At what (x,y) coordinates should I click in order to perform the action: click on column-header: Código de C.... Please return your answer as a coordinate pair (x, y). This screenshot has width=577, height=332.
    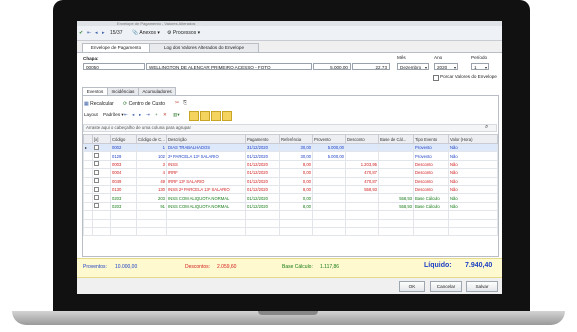
    Looking at the image, I should click on (151, 139).